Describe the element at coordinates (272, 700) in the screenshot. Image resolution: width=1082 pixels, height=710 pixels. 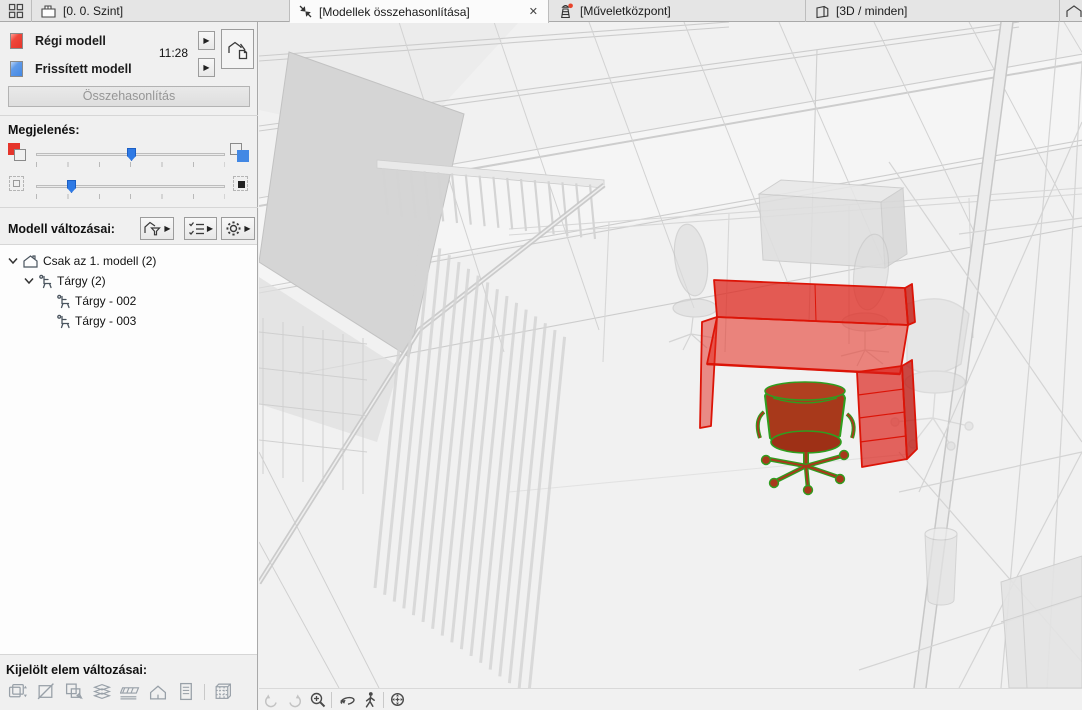
I see `undo-view-icon` at that location.